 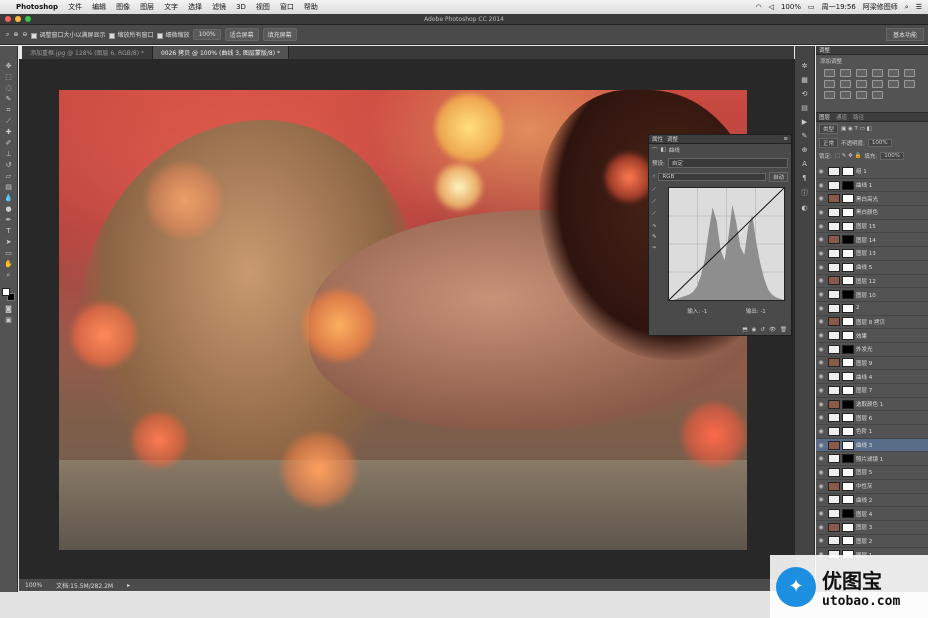 I want to click on stamp-tool-icon: ⊥, so click(x=9, y=154).